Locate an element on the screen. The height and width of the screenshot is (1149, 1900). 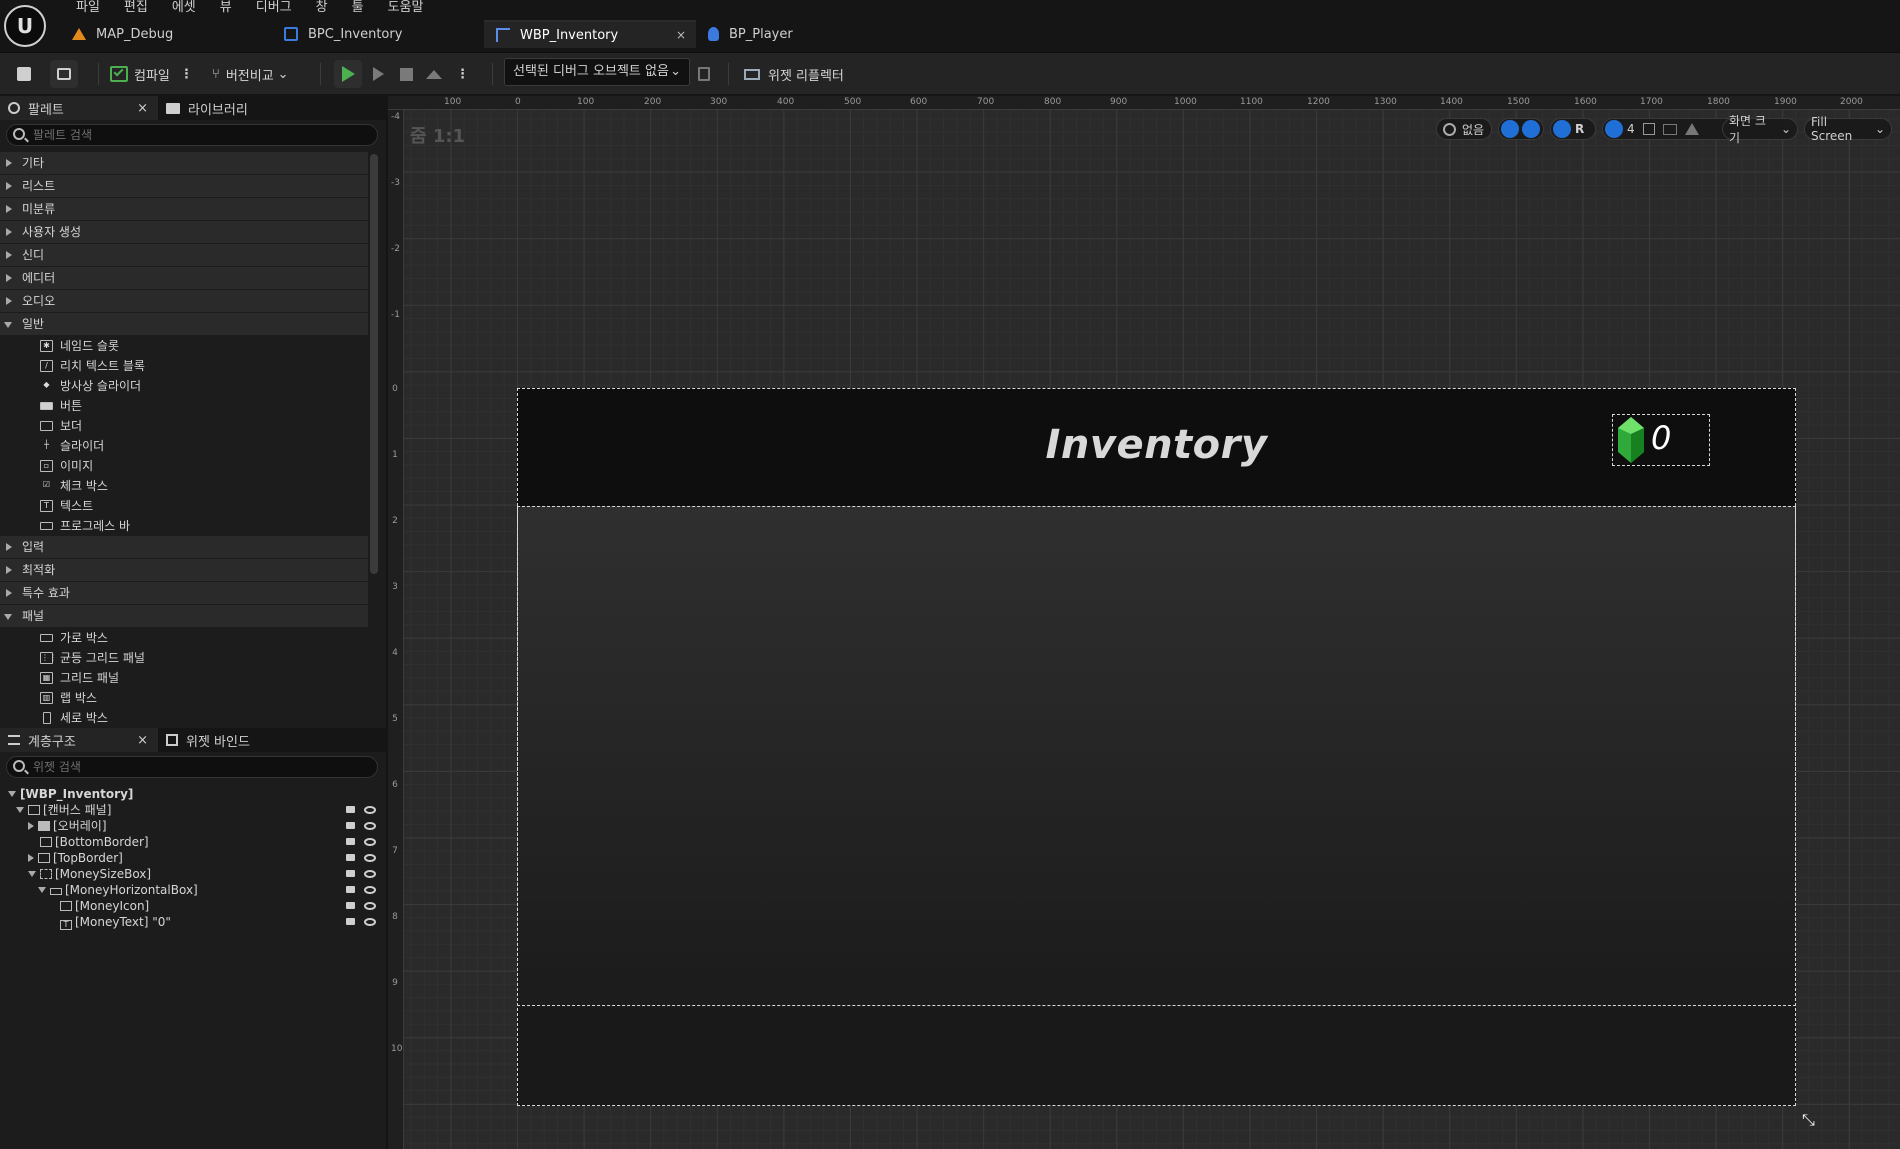
tree-node-bottom-border: [BottomBorder] is located at coordinates (94, 842).